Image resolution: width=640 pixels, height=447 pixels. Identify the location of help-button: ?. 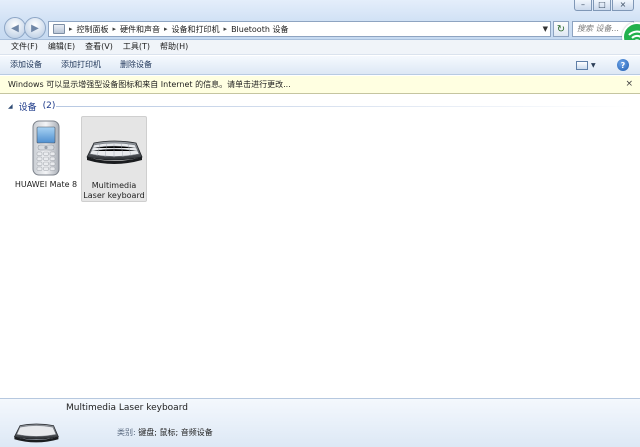
(623, 65).